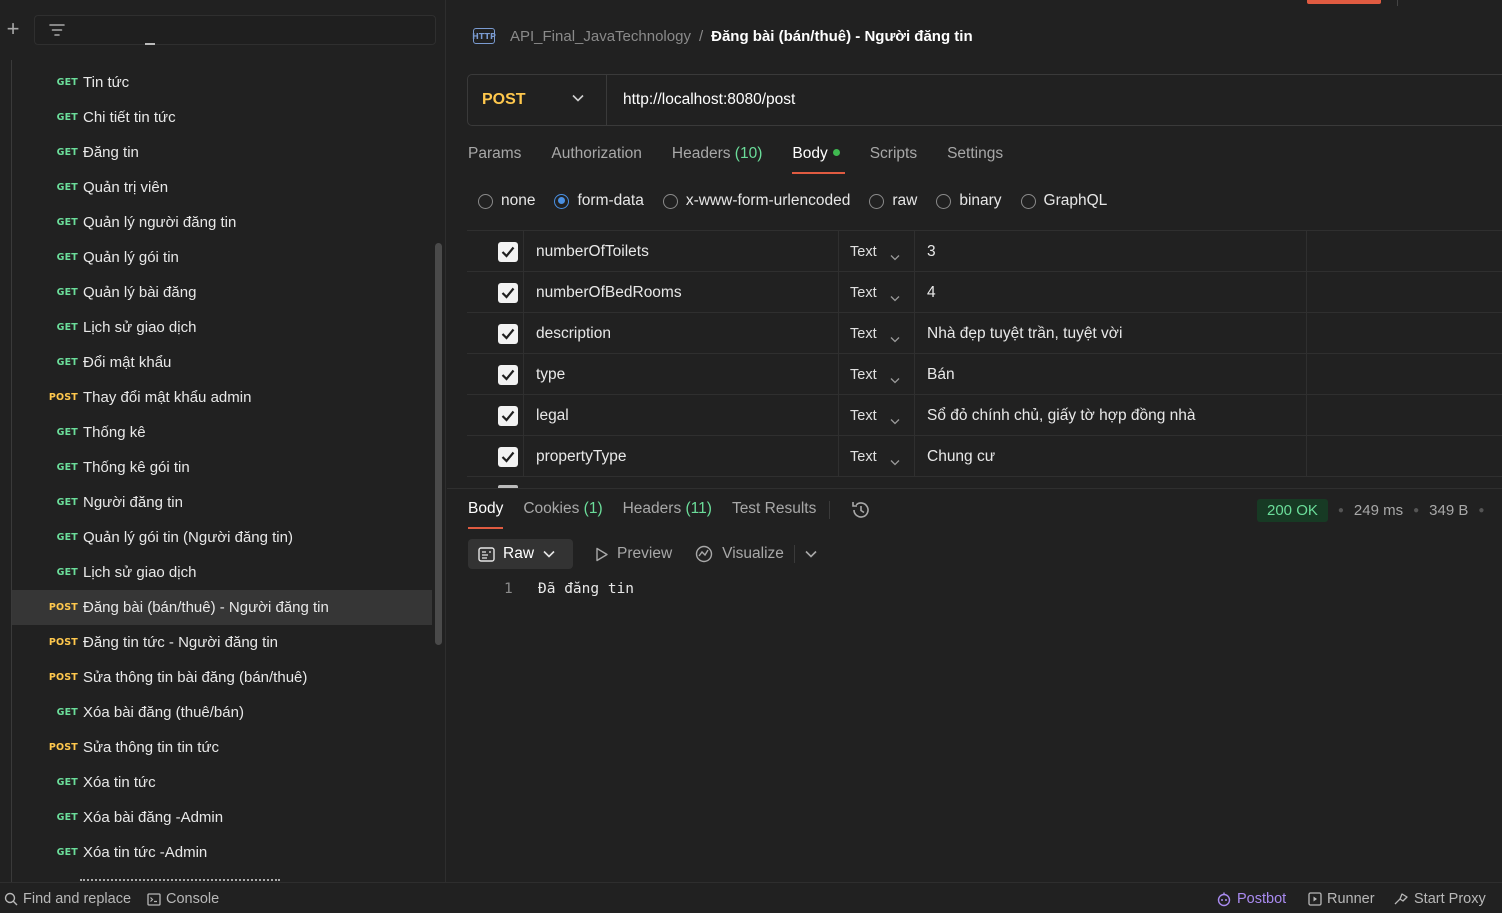  What do you see at coordinates (681, 333) in the screenshot?
I see `key-cell: description` at bounding box center [681, 333].